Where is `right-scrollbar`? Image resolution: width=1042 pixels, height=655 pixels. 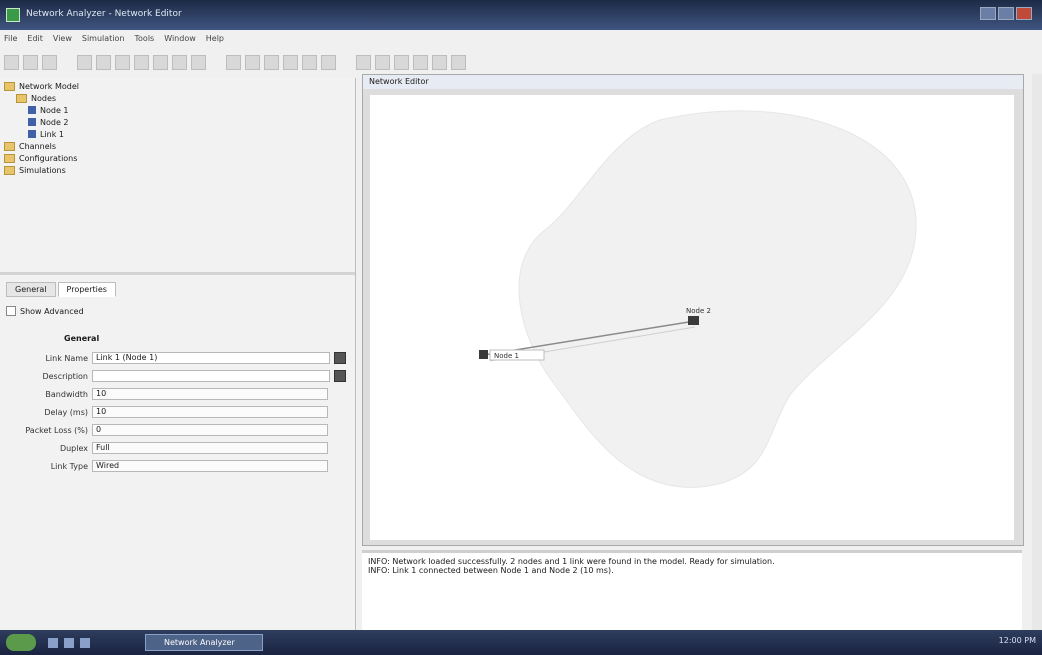
right-scrollbar is located at coordinates (1037, 352).